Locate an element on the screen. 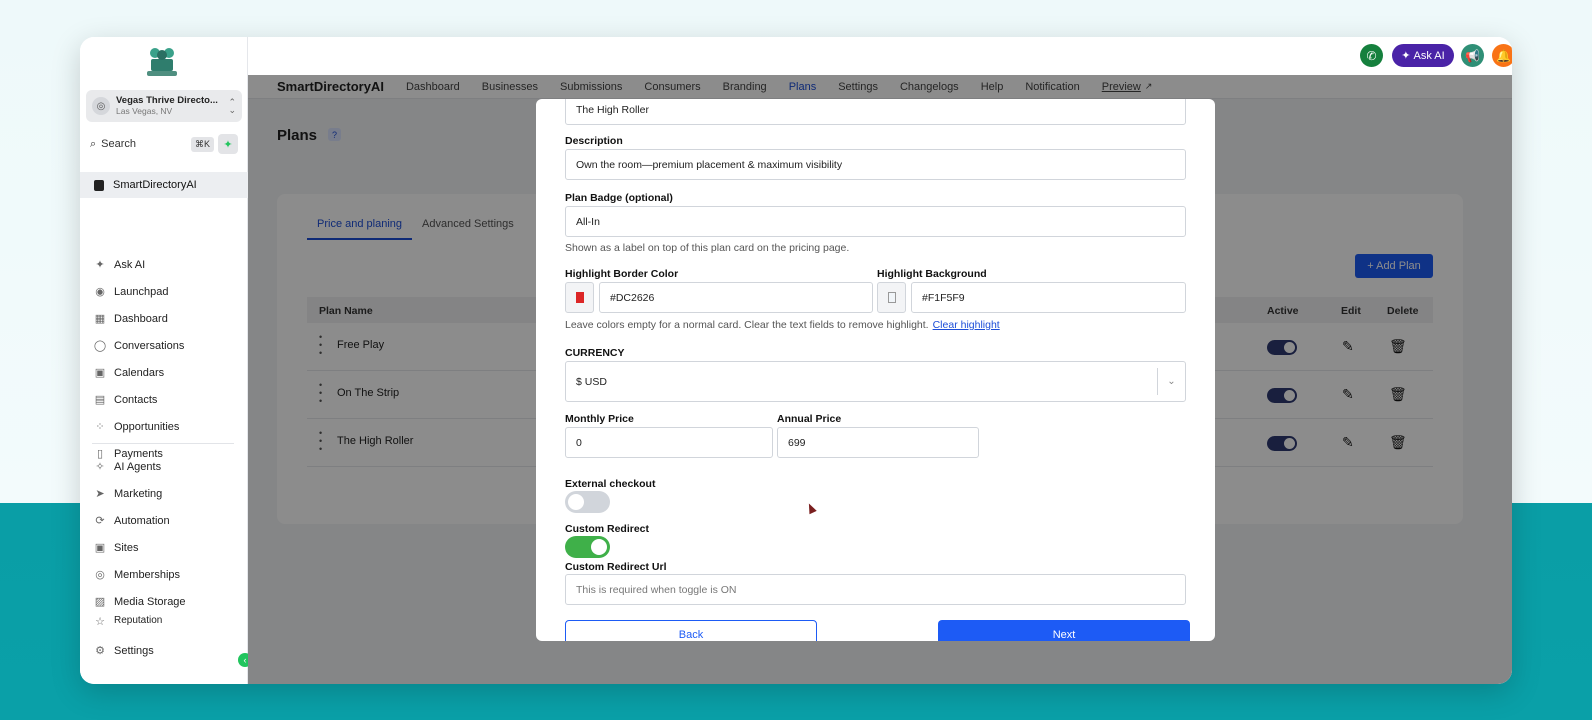 Image resolution: width=1592 pixels, height=720 pixels. sidebar-item-memberships: ◎ Memberships is located at coordinates (164, 574).